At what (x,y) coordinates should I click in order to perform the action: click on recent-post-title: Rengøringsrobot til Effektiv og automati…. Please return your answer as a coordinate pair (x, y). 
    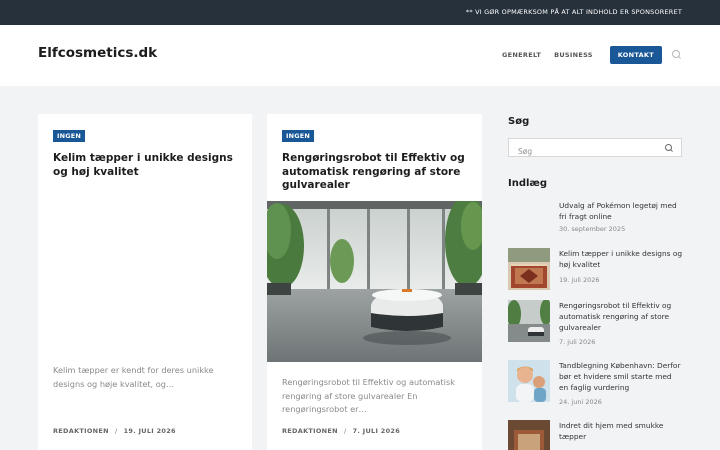
    Looking at the image, I should click on (621, 317).